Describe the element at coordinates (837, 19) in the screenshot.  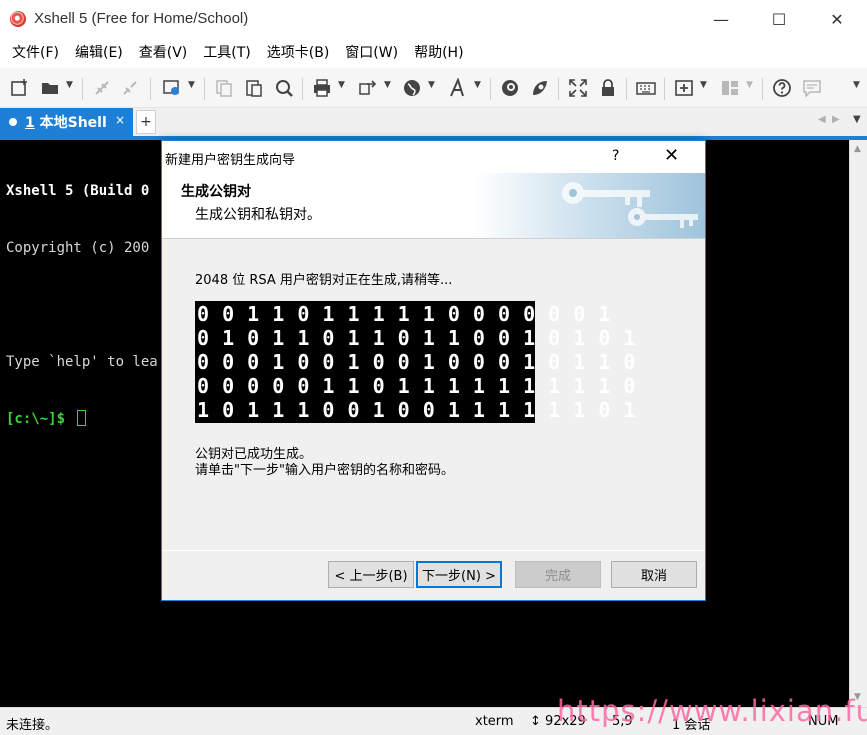
I see `close-button: ✕` at that location.